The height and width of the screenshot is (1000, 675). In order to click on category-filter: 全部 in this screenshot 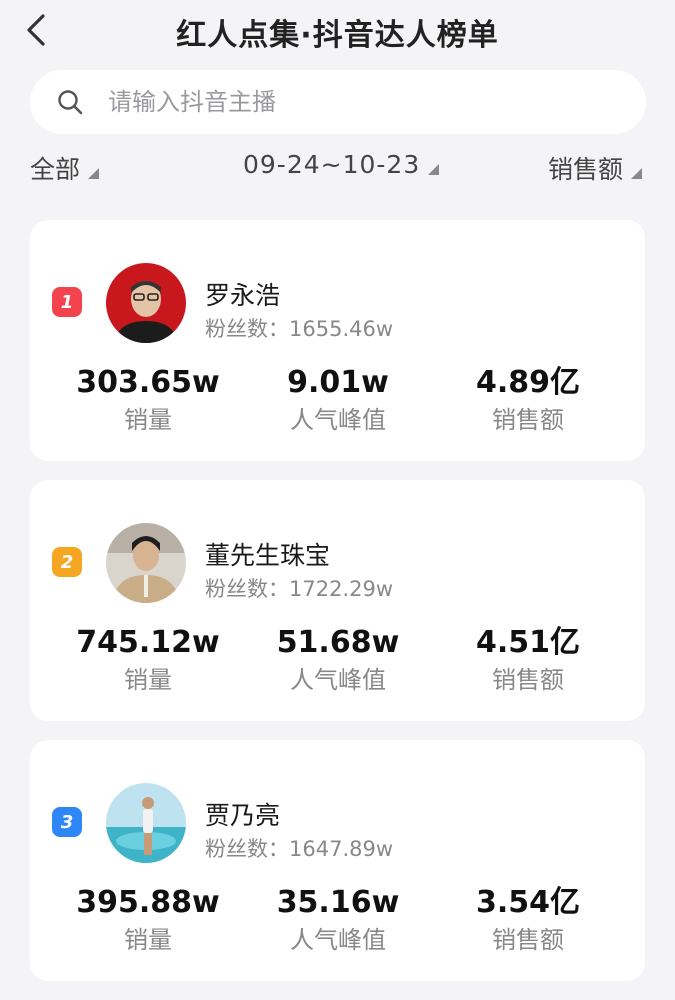, I will do `click(65, 168)`.